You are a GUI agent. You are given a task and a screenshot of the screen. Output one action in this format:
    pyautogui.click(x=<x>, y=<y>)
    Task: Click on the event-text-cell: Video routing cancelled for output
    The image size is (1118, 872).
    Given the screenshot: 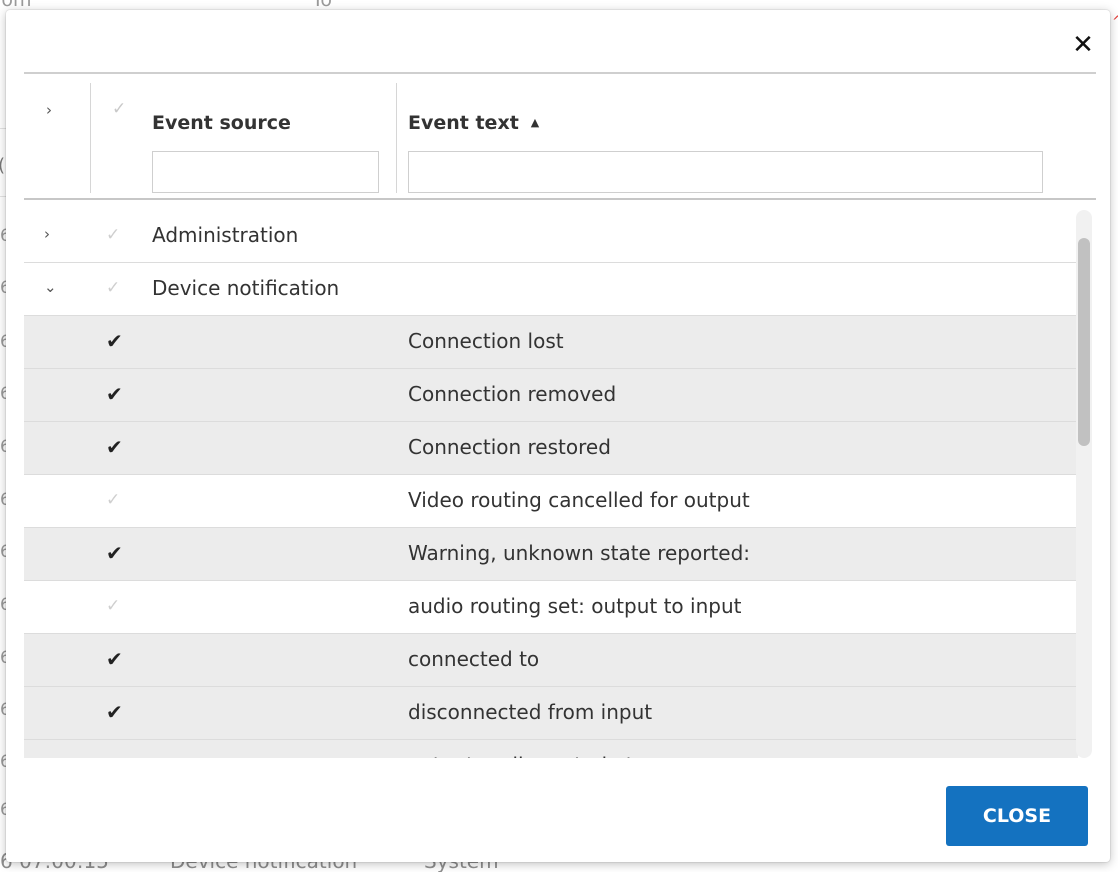 What is the action you would take?
    pyautogui.click(x=579, y=500)
    